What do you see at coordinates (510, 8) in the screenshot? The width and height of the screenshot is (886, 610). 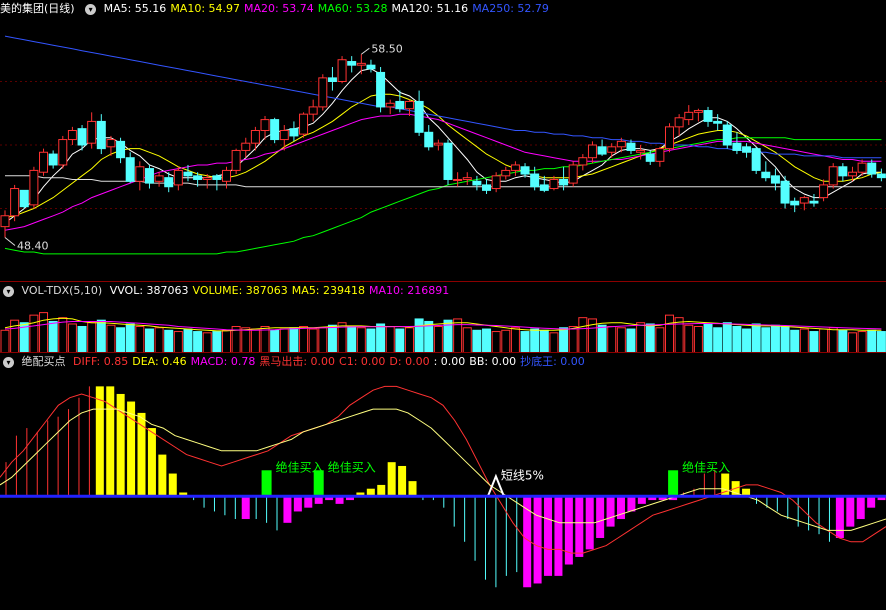 I see `price-legend-item: MA250: 52.79` at bounding box center [510, 8].